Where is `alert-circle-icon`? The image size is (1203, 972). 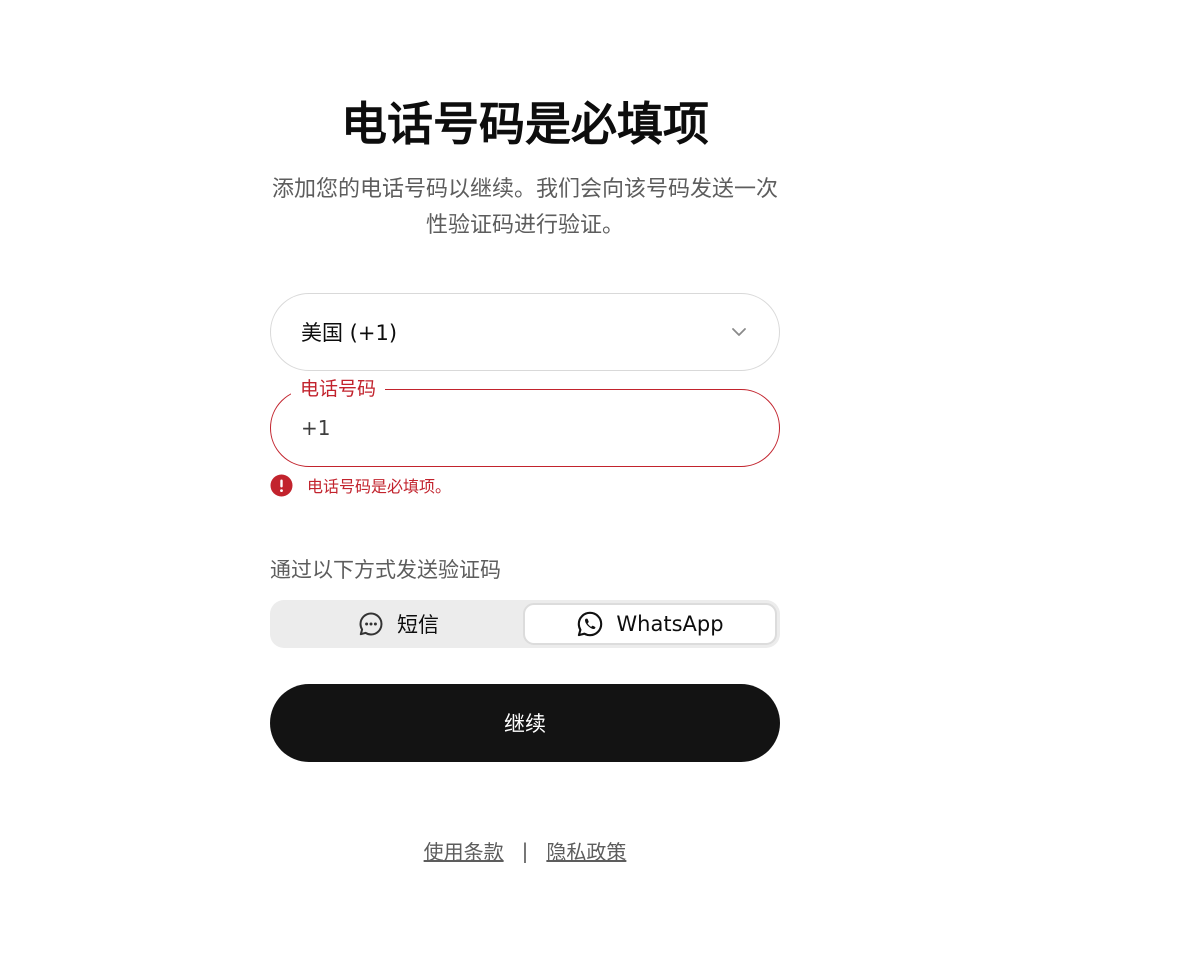 alert-circle-icon is located at coordinates (281, 485).